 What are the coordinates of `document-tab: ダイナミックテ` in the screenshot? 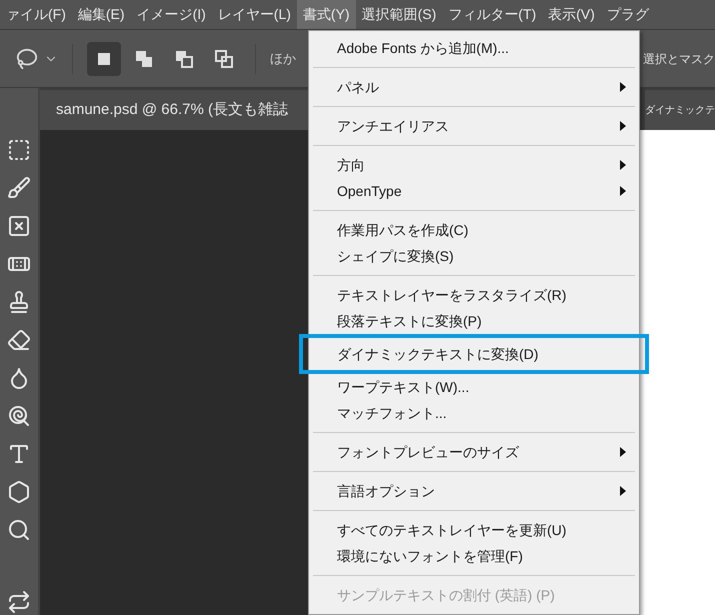 It's located at (680, 110).